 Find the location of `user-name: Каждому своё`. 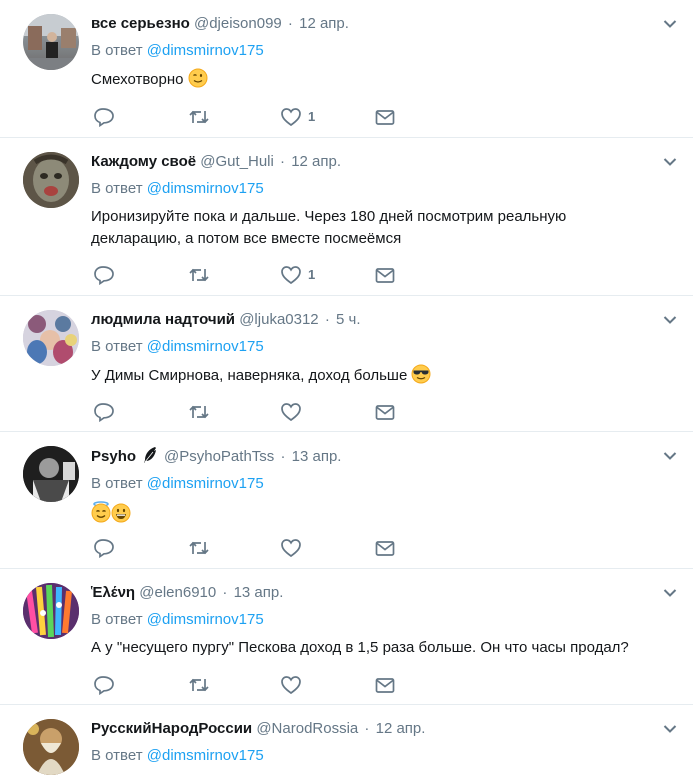

user-name: Каждому своё is located at coordinates (143, 161).